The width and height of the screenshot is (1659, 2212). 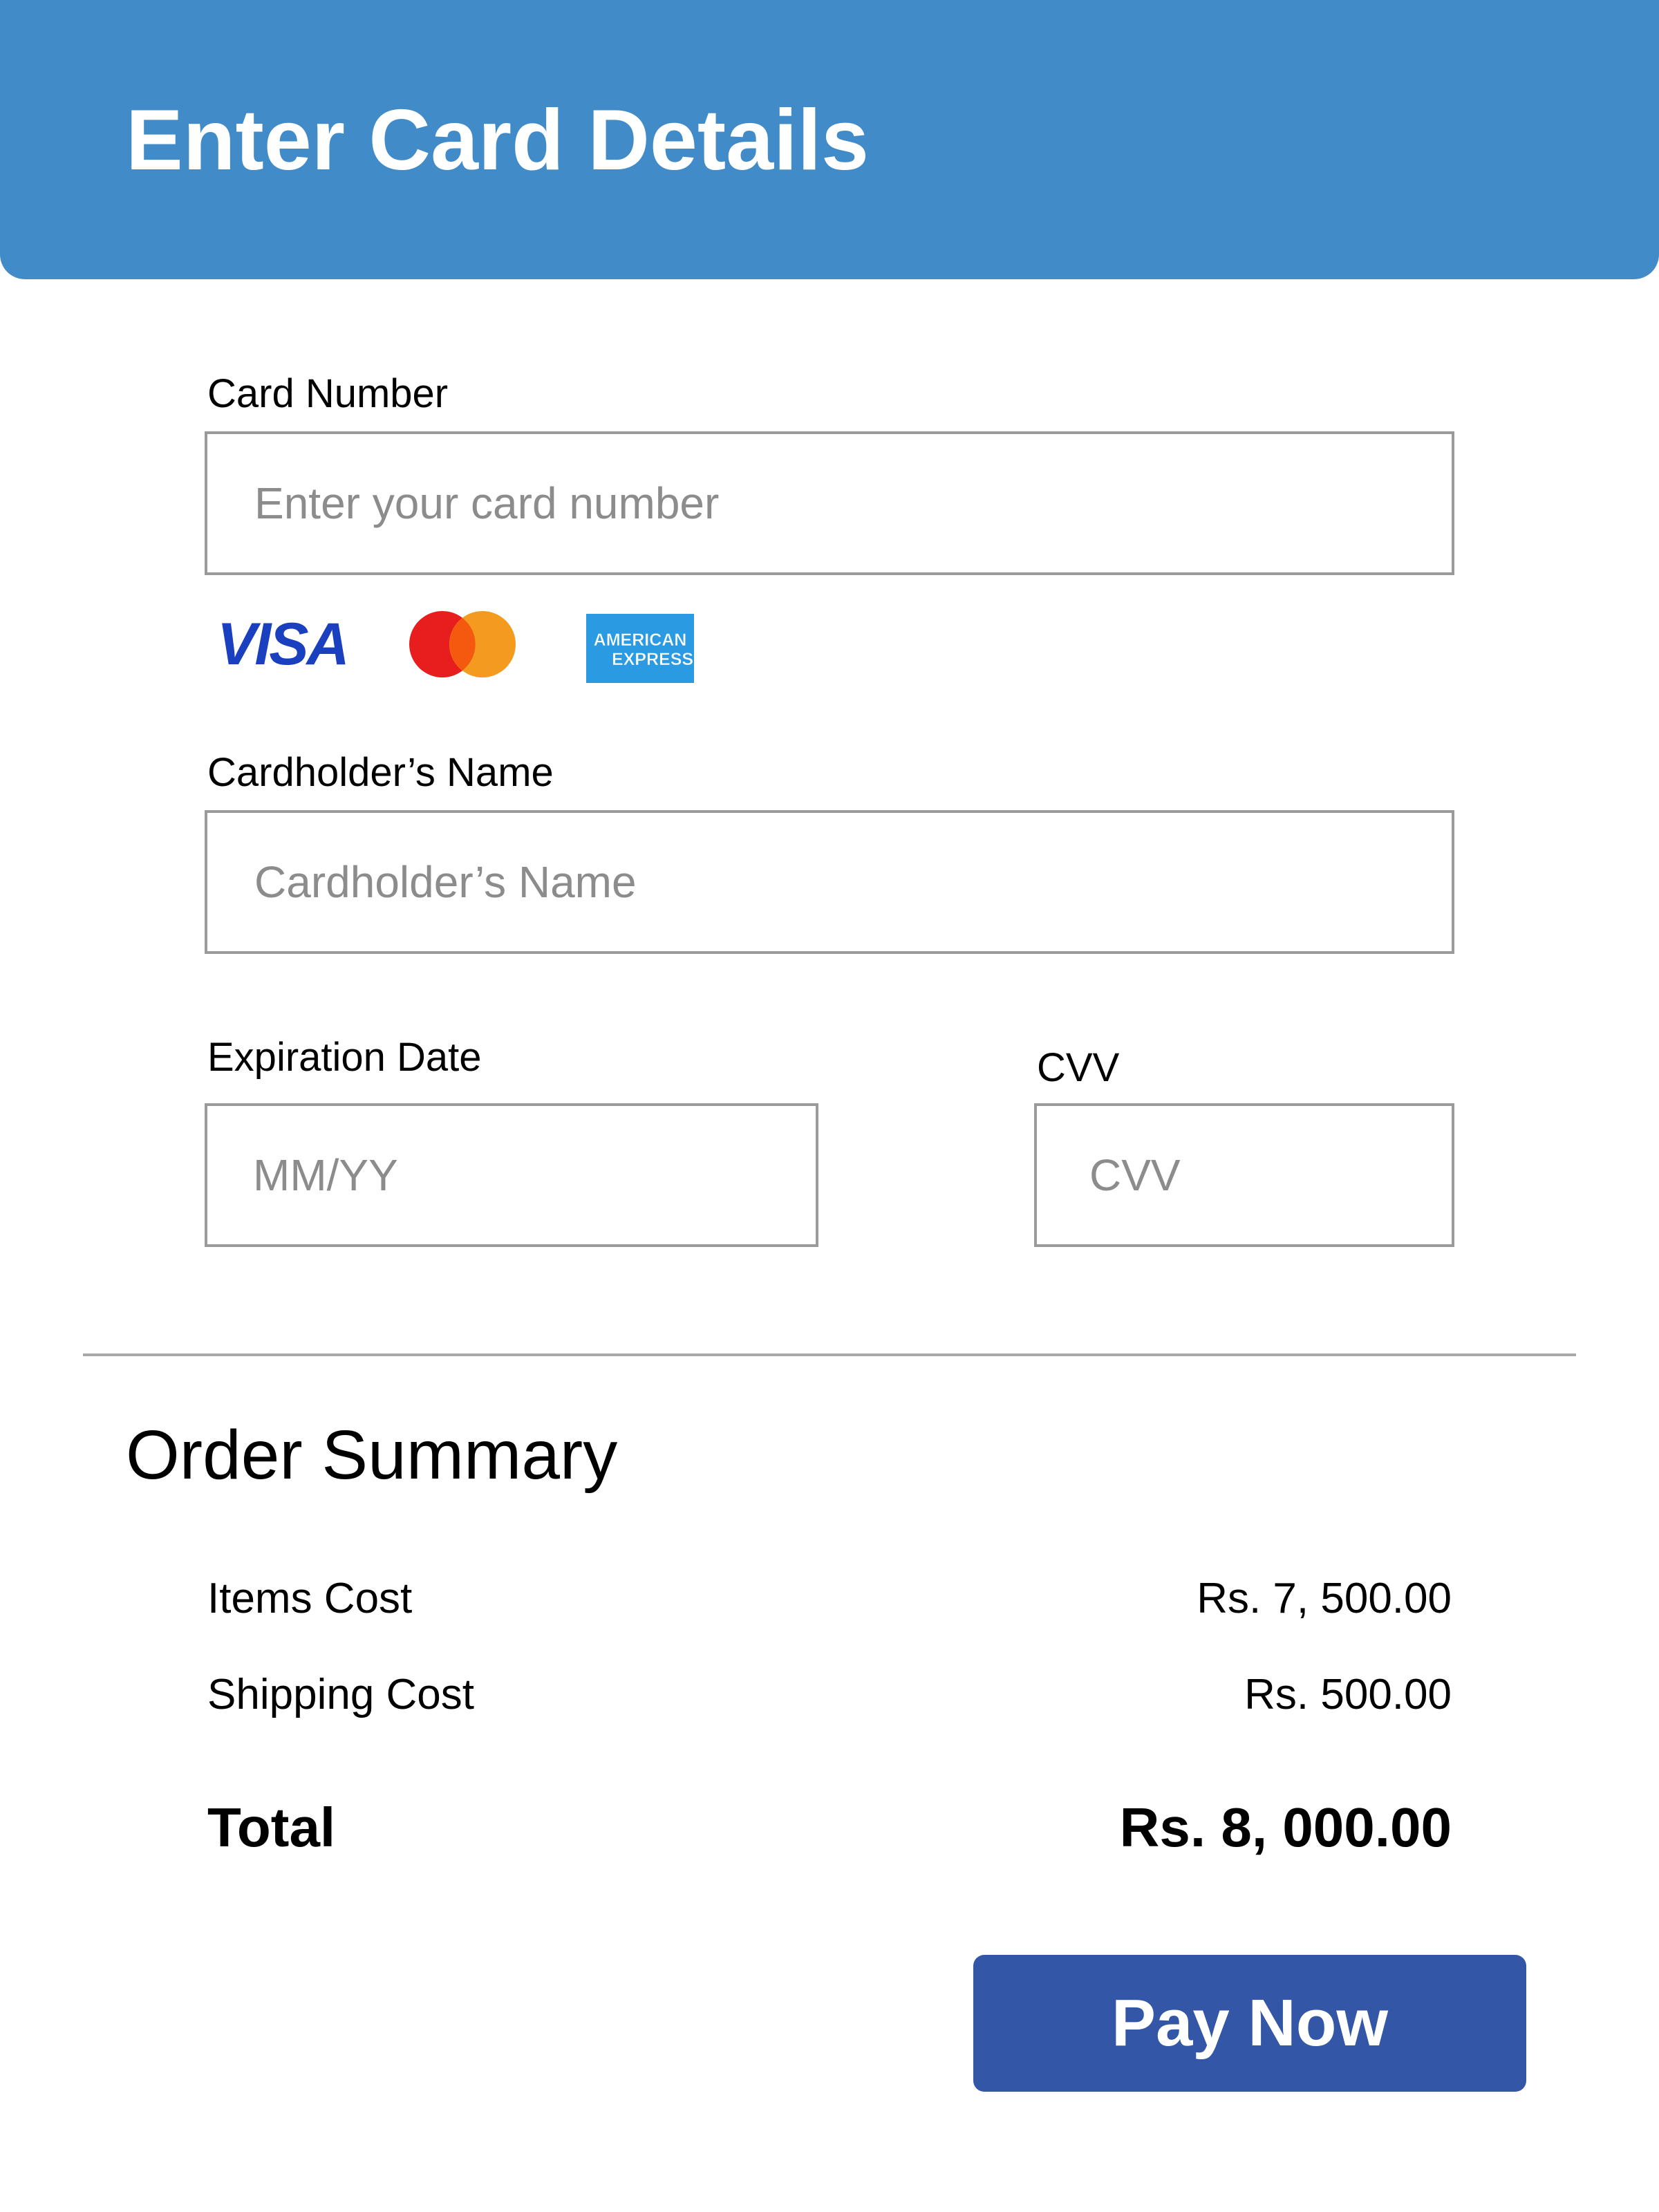 I want to click on card-number-input, so click(x=829, y=503).